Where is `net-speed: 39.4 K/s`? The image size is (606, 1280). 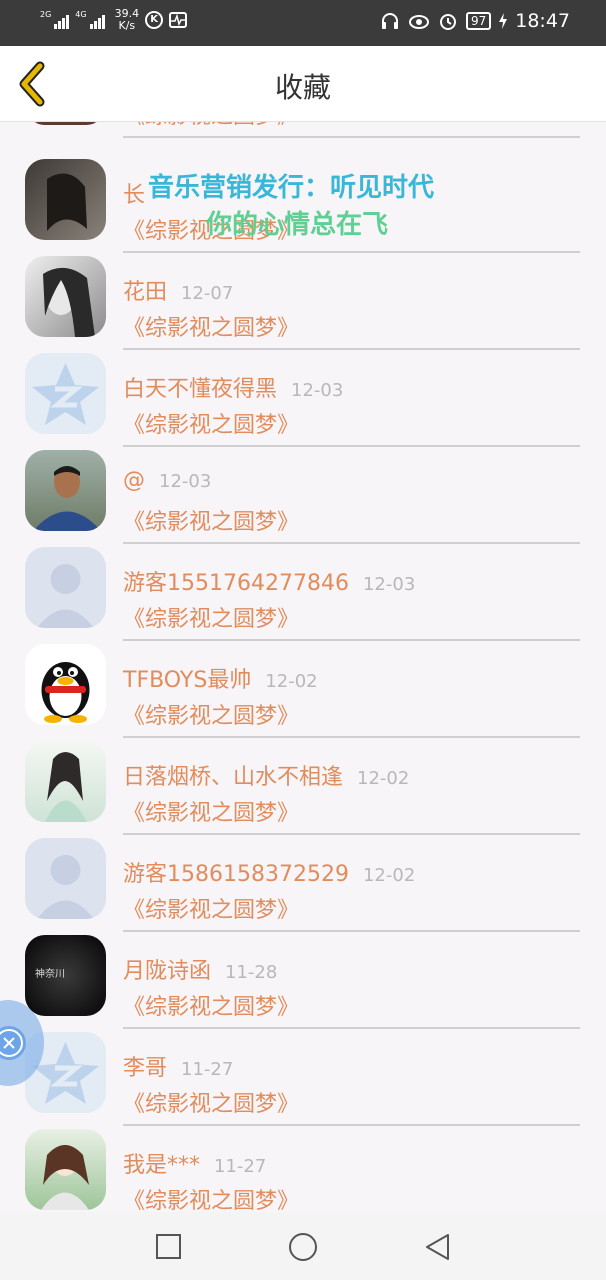
net-speed: 39.4 K/s is located at coordinates (127, 20).